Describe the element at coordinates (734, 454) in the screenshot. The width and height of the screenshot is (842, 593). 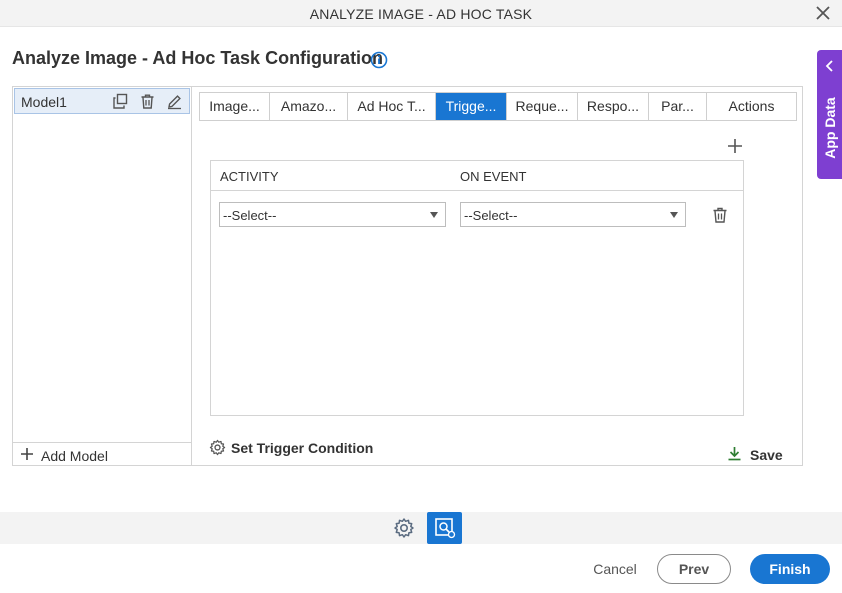
I see `download-icon` at that location.